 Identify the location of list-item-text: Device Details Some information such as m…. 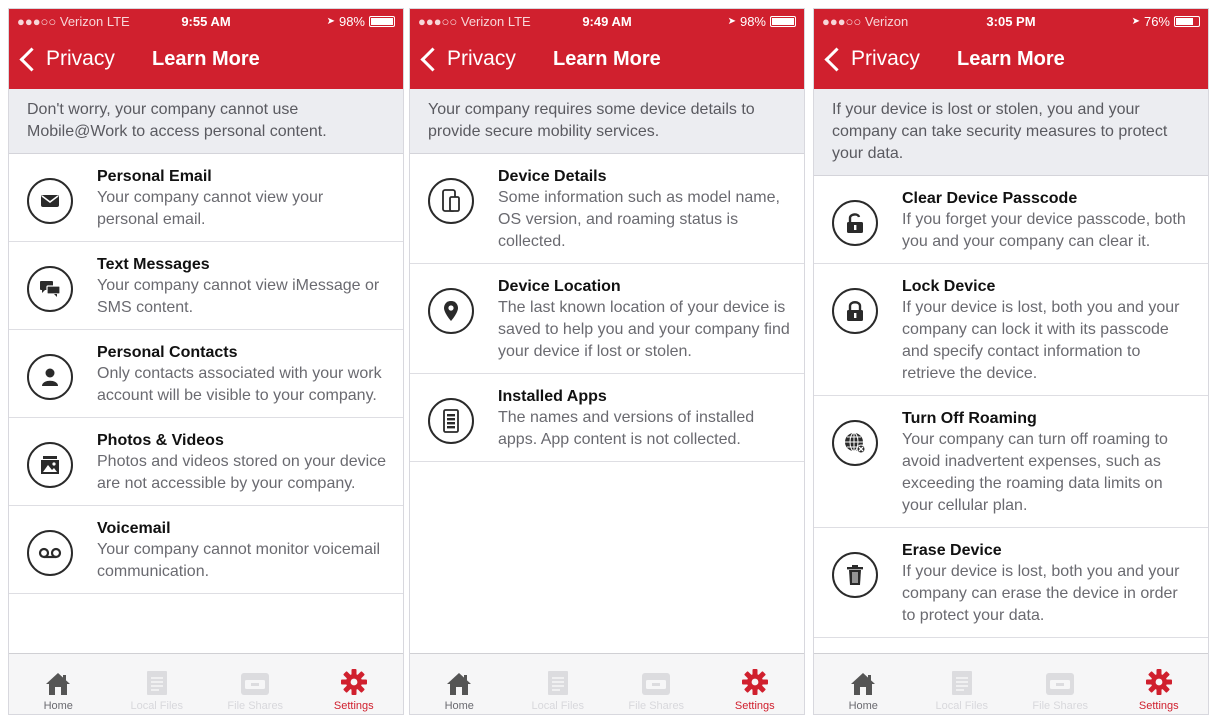
(644, 209).